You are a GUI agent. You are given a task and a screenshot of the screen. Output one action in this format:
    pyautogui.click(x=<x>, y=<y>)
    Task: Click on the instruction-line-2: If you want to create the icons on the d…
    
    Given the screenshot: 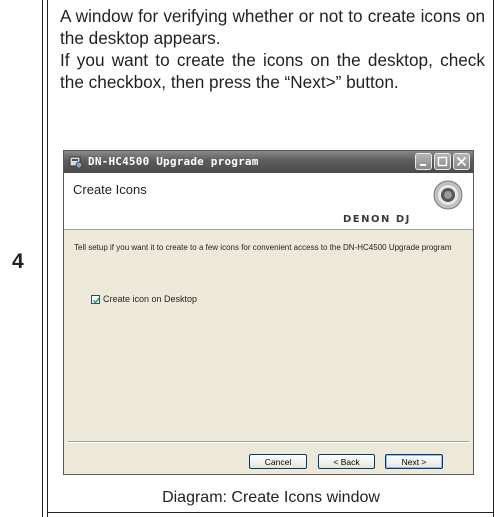 What is the action you would take?
    pyautogui.click(x=272, y=71)
    